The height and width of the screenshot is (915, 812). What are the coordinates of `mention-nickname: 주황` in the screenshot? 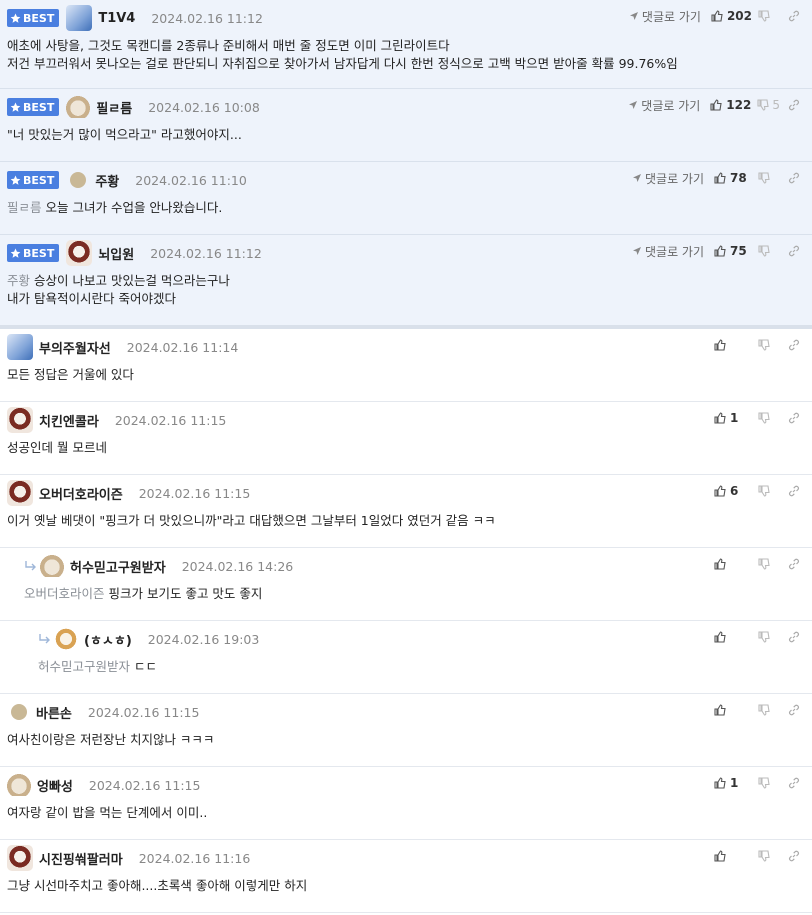 It's located at (18, 280).